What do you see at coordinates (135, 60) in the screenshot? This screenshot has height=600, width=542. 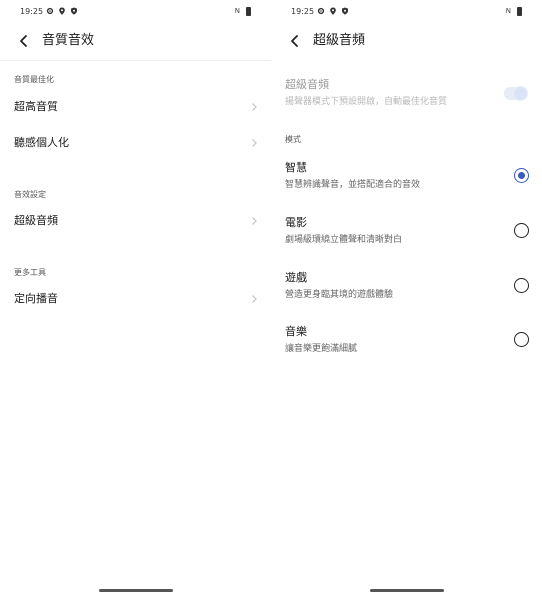 I see `divider` at bounding box center [135, 60].